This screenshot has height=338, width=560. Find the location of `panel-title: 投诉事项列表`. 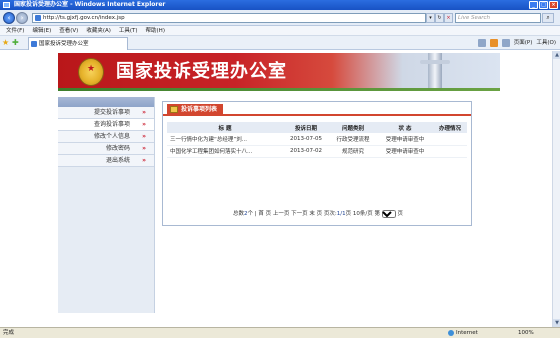

panel-title: 投诉事项列表 is located at coordinates (195, 110).